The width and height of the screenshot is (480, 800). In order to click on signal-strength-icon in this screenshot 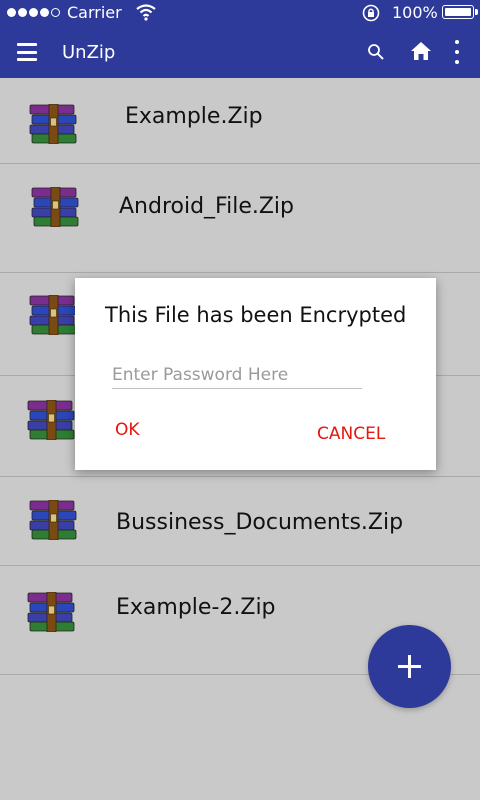, I will do `click(33, 12)`.